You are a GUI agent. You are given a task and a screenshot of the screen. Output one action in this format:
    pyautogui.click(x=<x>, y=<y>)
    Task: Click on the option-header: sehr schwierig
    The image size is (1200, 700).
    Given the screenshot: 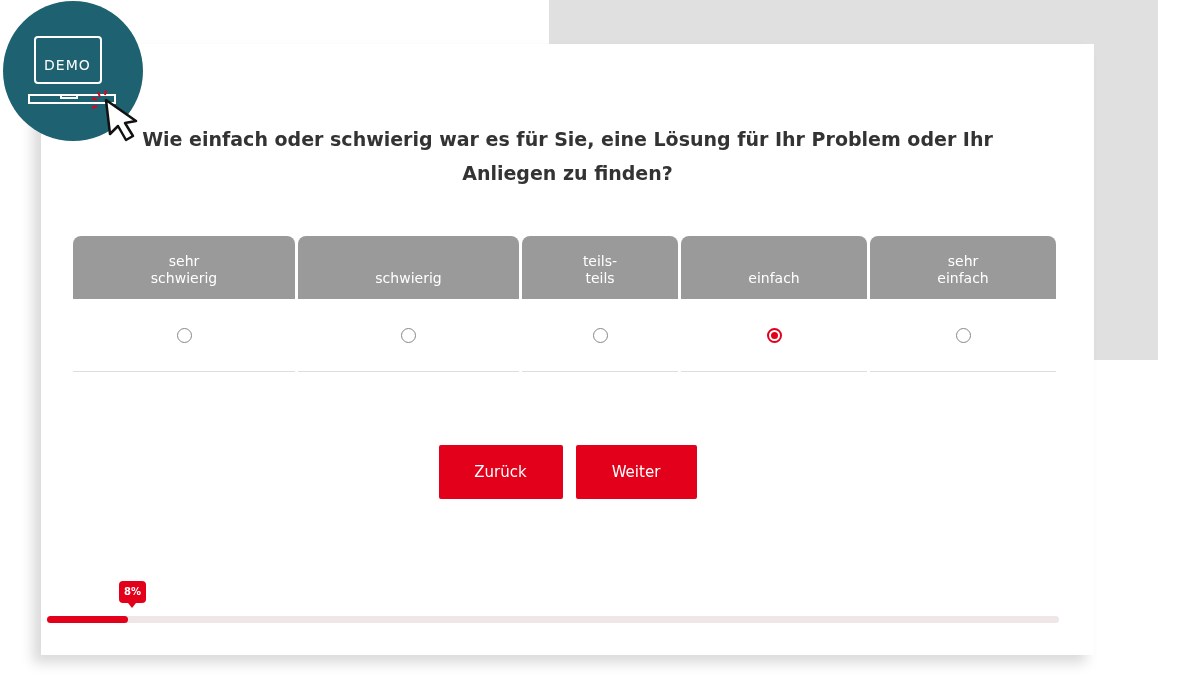 What is the action you would take?
    pyautogui.click(x=184, y=267)
    